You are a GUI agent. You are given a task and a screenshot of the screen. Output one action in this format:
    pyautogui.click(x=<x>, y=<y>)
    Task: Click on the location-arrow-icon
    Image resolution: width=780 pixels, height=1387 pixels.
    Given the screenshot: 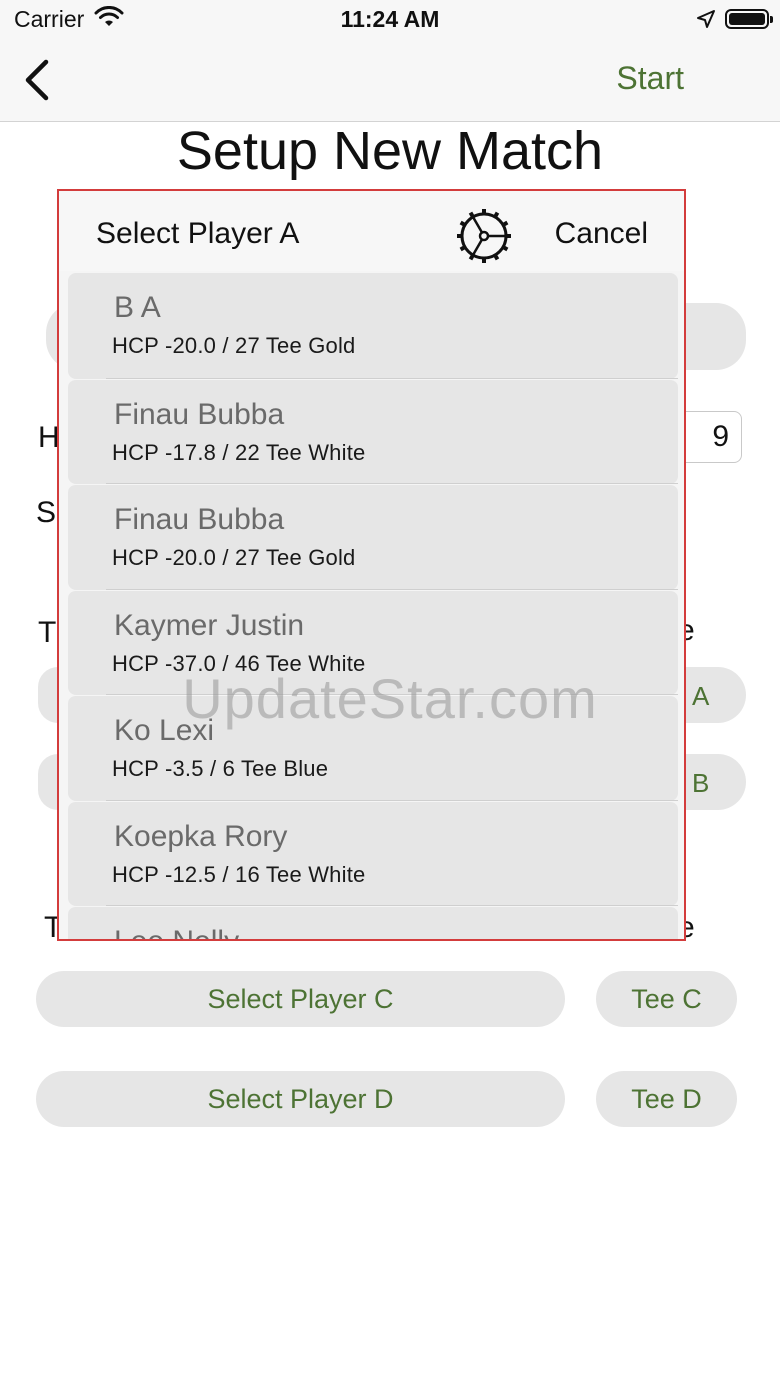 What is the action you would take?
    pyautogui.click(x=706, y=19)
    